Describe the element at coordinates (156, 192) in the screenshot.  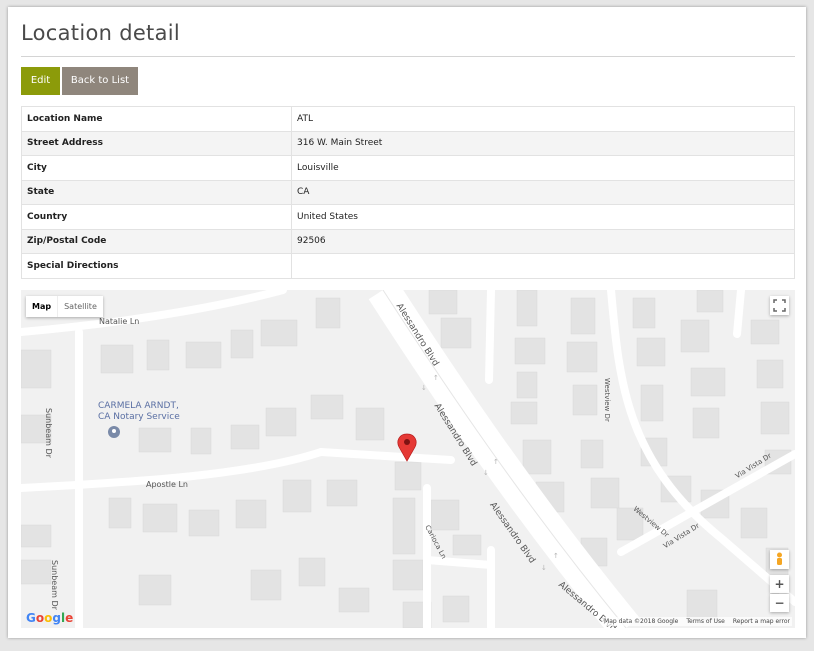
I see `field-label: State` at that location.